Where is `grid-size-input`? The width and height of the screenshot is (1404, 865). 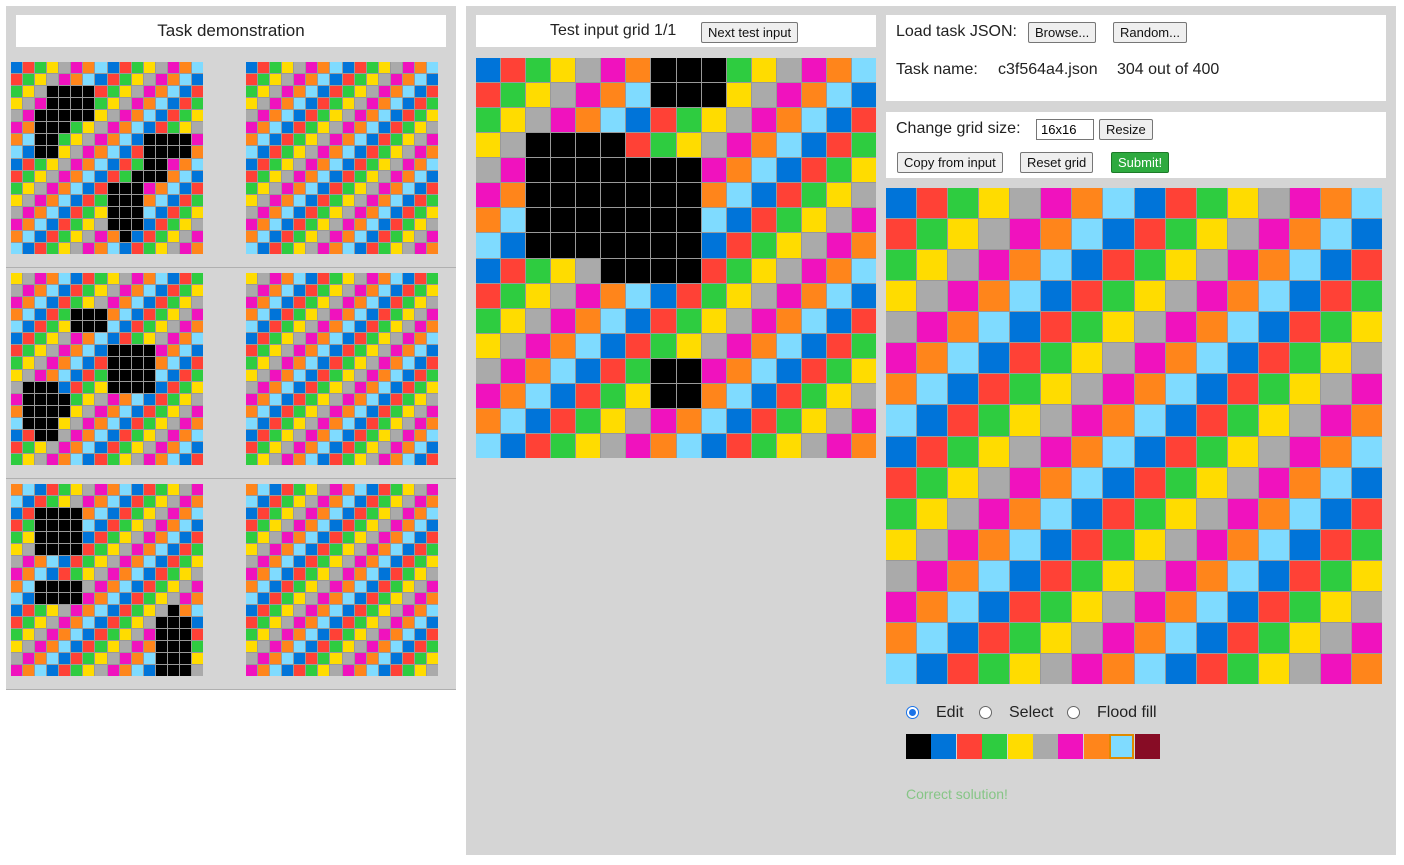 grid-size-input is located at coordinates (1065, 129).